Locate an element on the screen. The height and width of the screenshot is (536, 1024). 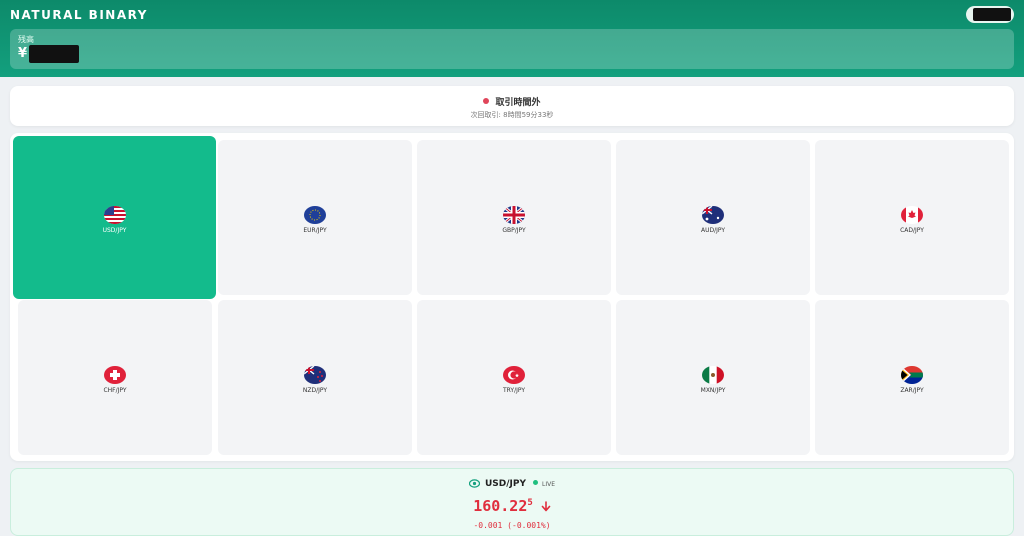
pair-tile-nzdjpy: NZD/JPY is located at coordinates (315, 377).